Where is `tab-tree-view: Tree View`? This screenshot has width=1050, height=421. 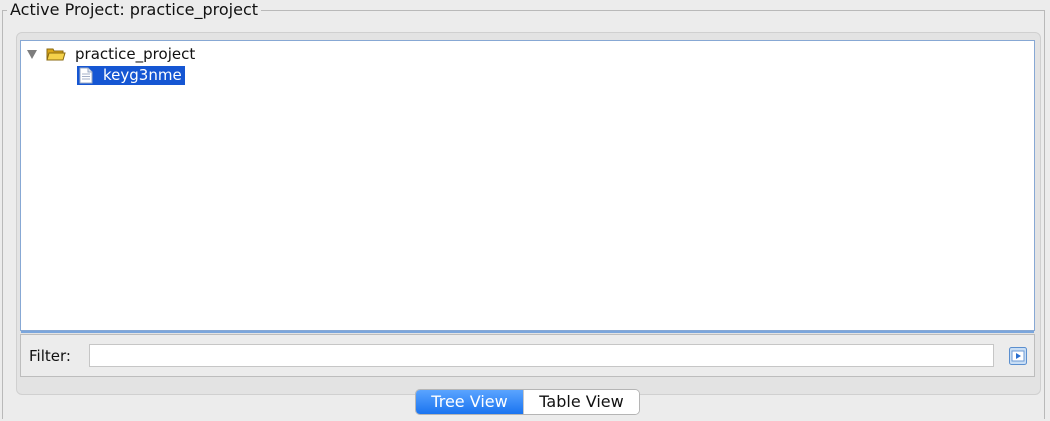
tab-tree-view: Tree View is located at coordinates (469, 402).